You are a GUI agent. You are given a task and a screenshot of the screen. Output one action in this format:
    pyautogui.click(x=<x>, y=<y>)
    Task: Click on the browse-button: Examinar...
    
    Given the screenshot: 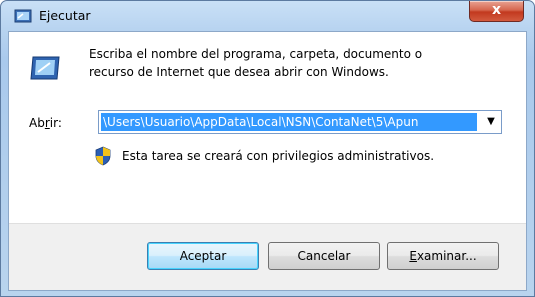 What is the action you would take?
    pyautogui.click(x=443, y=256)
    